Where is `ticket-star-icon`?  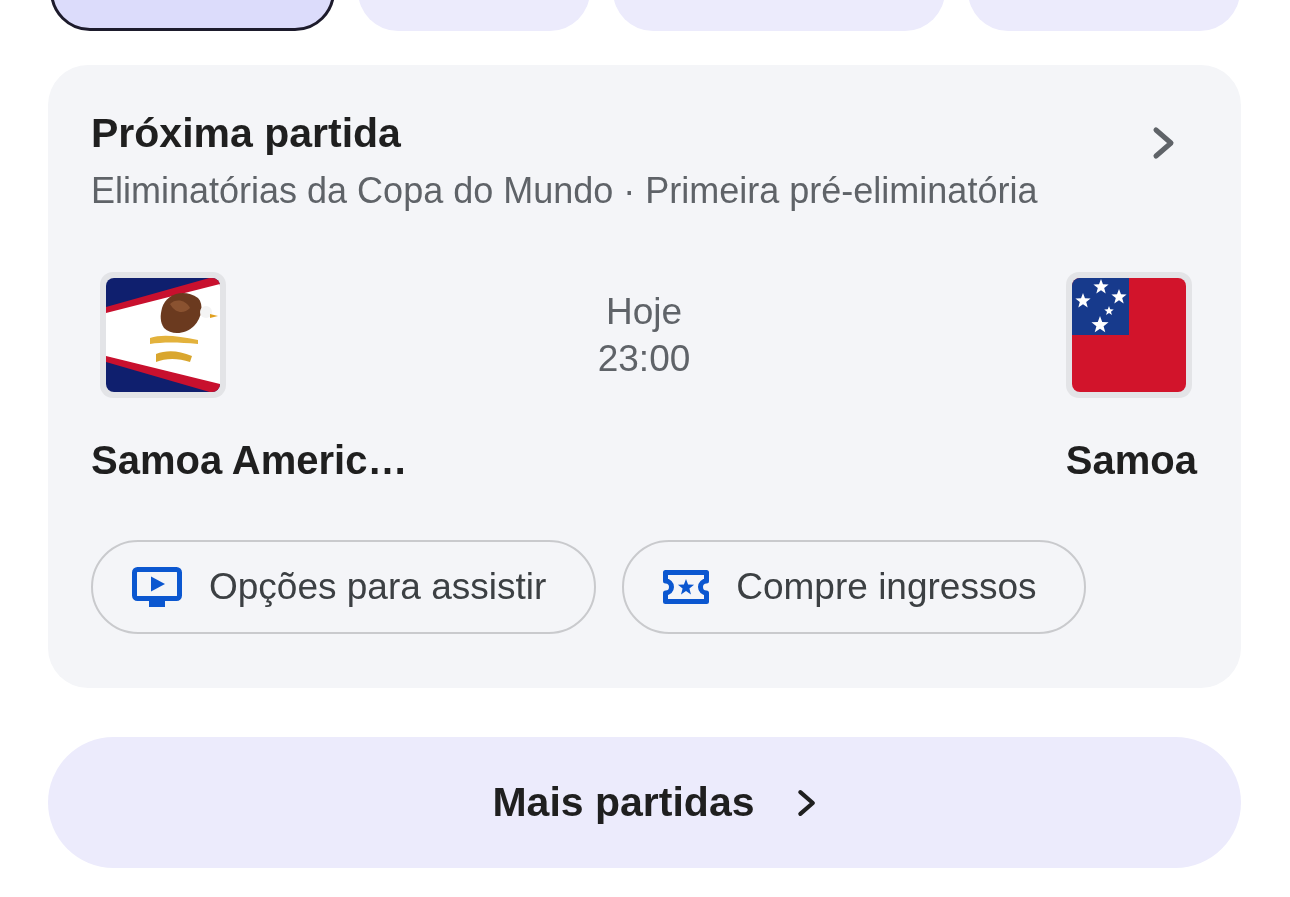
ticket-star-icon is located at coordinates (686, 587).